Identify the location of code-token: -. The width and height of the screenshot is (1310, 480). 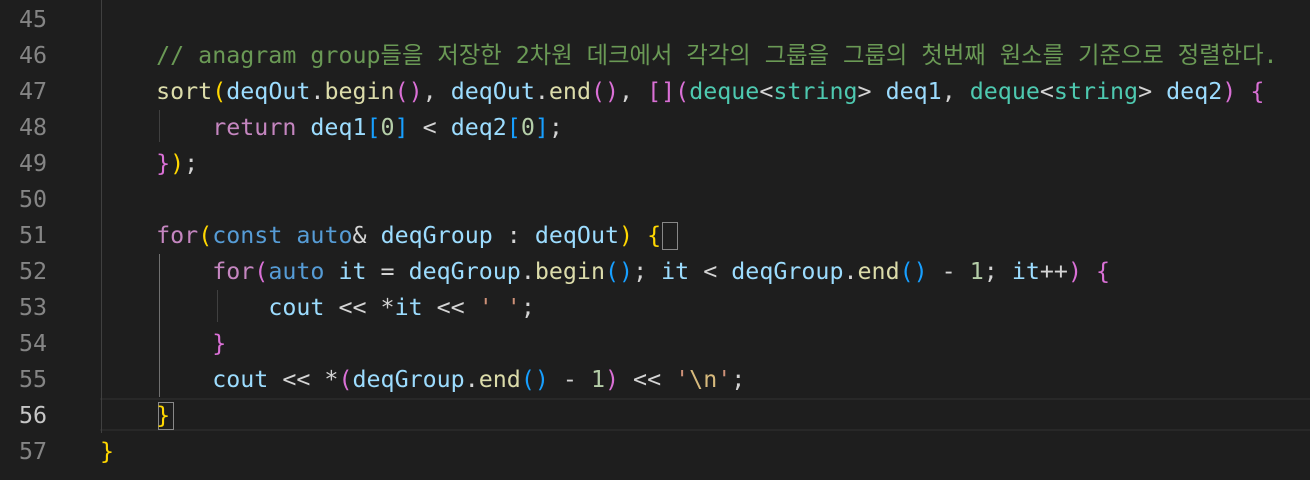
(948, 271).